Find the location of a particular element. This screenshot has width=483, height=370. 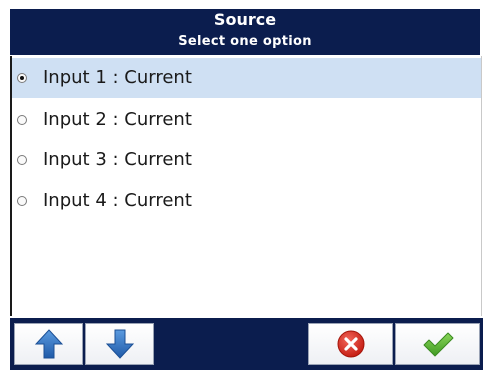

option-label: Input 3 : Current is located at coordinates (117, 159).